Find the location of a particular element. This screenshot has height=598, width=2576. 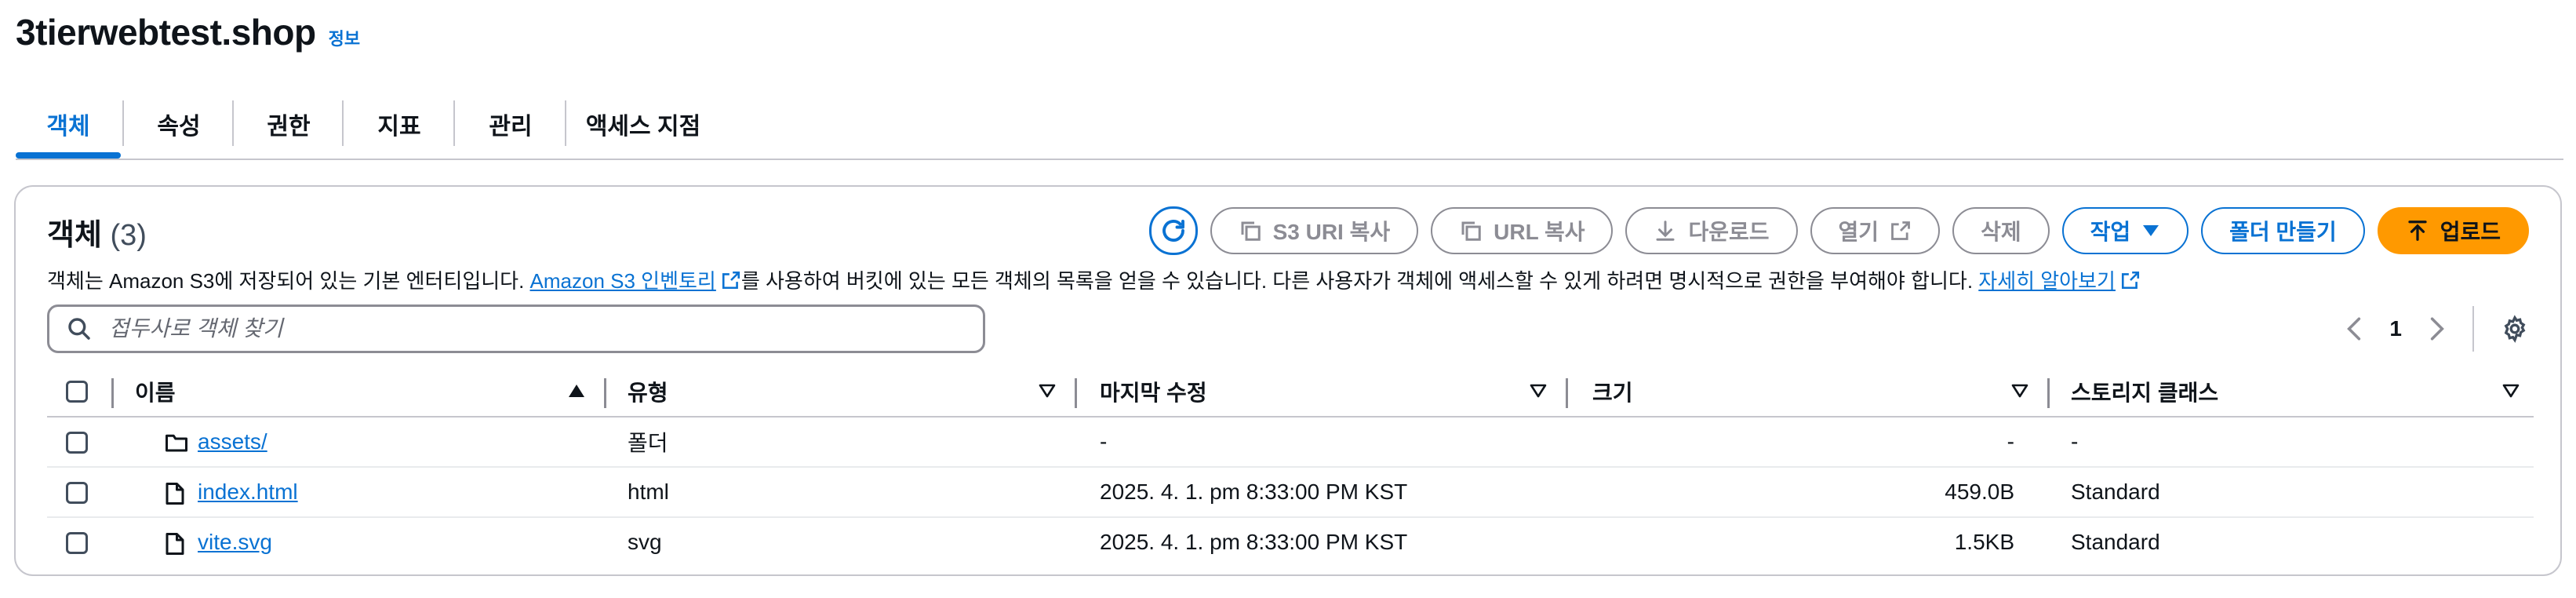

copy-url-label: URL 복사 is located at coordinates (1539, 232).